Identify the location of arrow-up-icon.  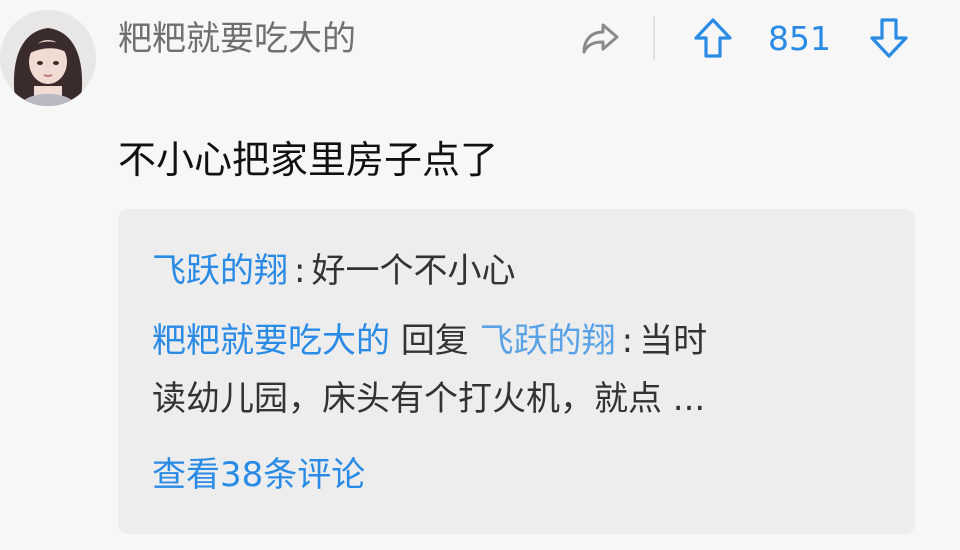
(713, 38).